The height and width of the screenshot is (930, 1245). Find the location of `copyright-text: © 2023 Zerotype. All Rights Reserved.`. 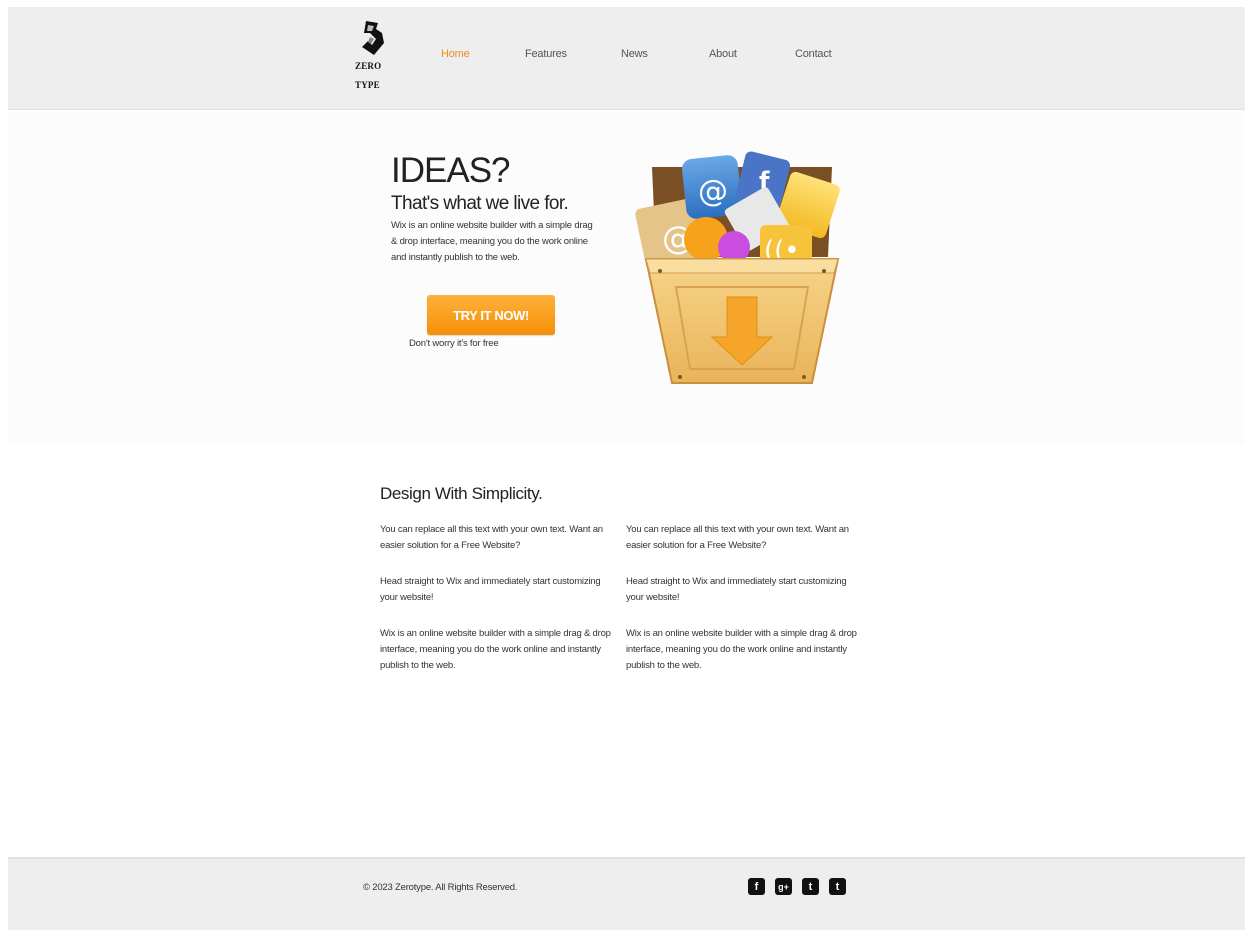

copyright-text: © 2023 Zerotype. All Rights Reserved. is located at coordinates (440, 887).